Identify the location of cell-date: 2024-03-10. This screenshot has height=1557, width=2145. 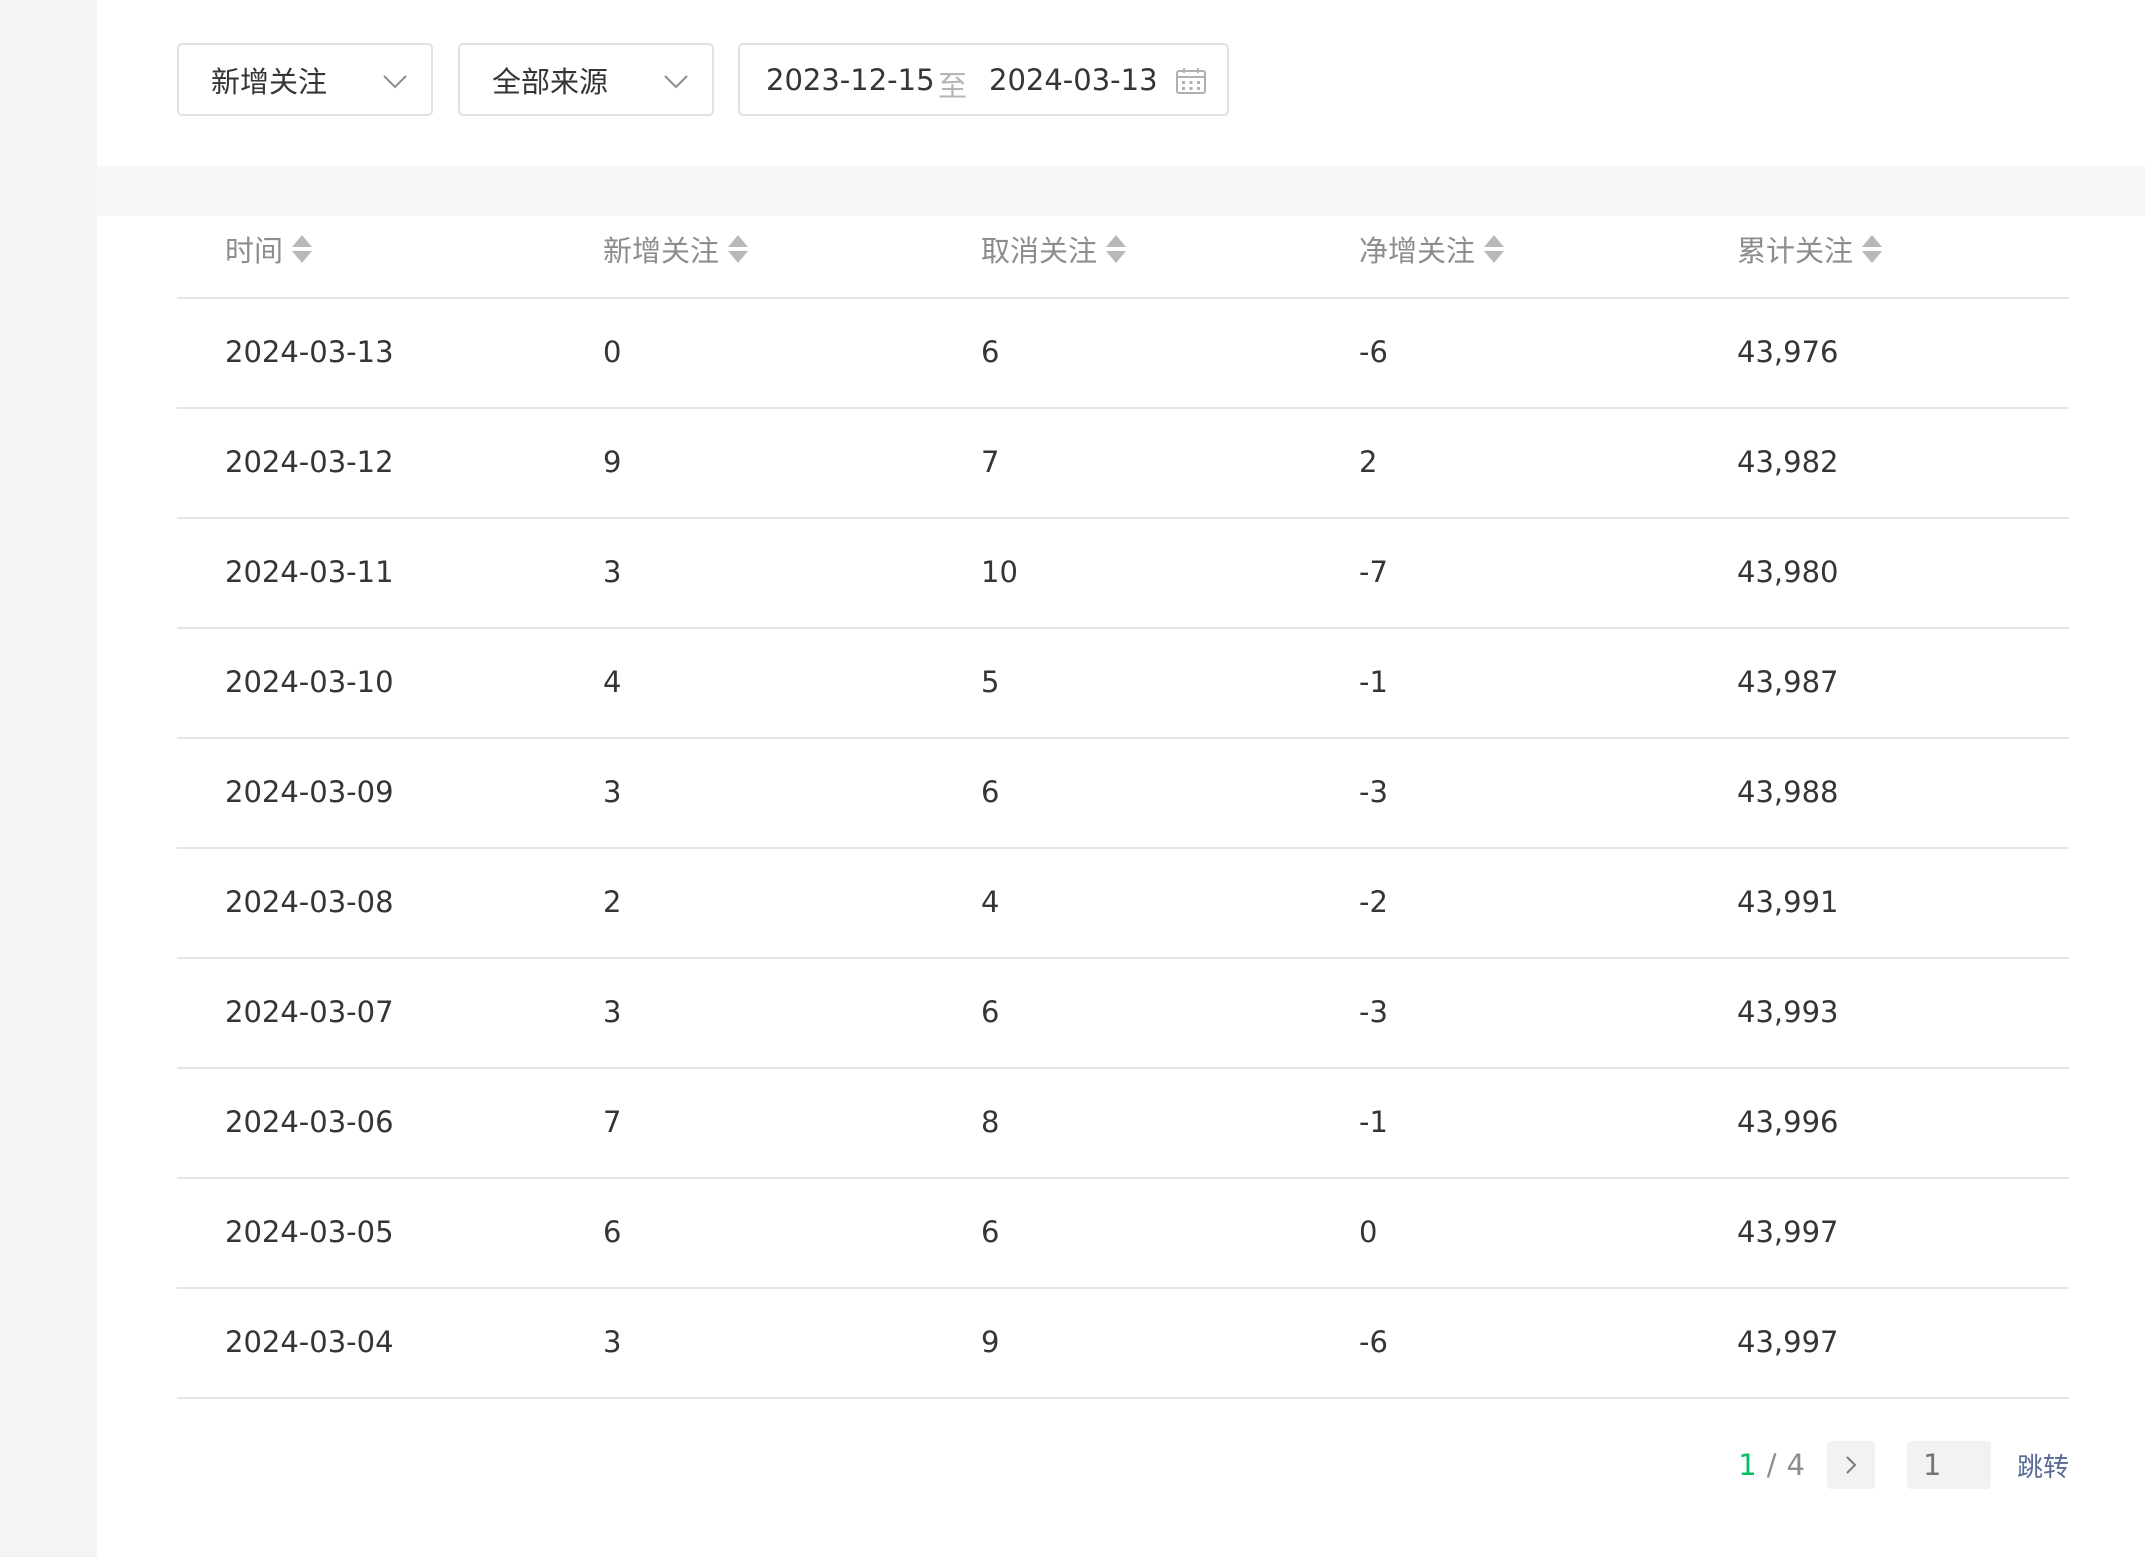
(309, 682).